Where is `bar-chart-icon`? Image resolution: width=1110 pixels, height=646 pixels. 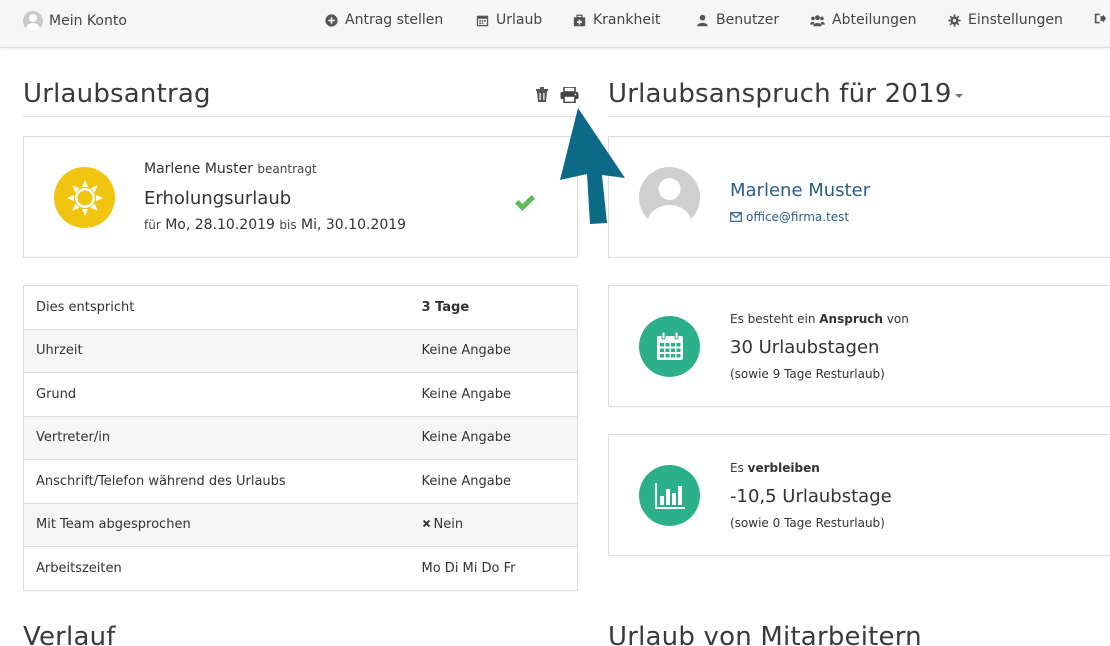 bar-chart-icon is located at coordinates (669, 495).